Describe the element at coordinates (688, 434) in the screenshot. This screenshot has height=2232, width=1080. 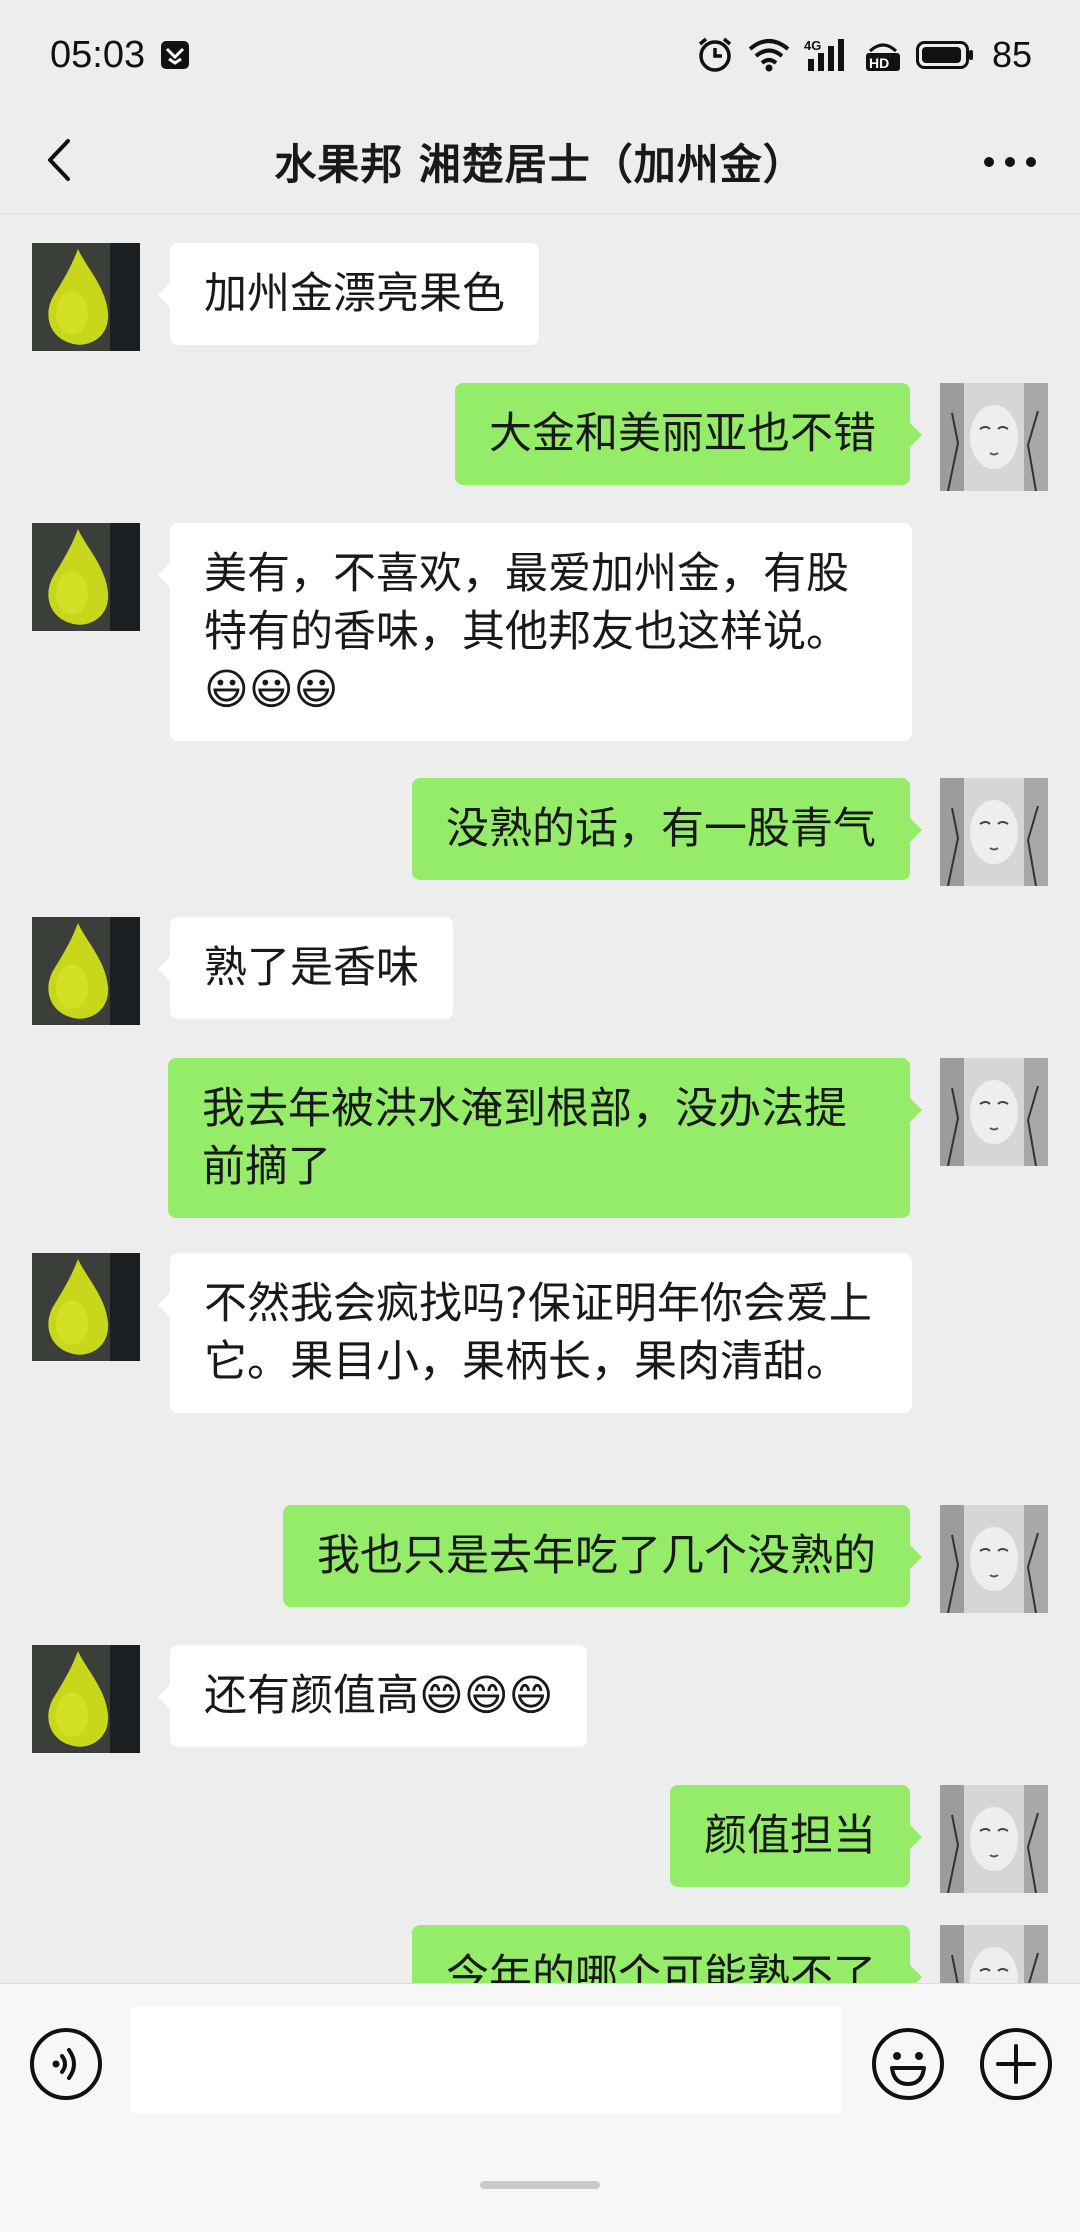
I see `message-bubble: 大金和美丽亚也不错` at that location.